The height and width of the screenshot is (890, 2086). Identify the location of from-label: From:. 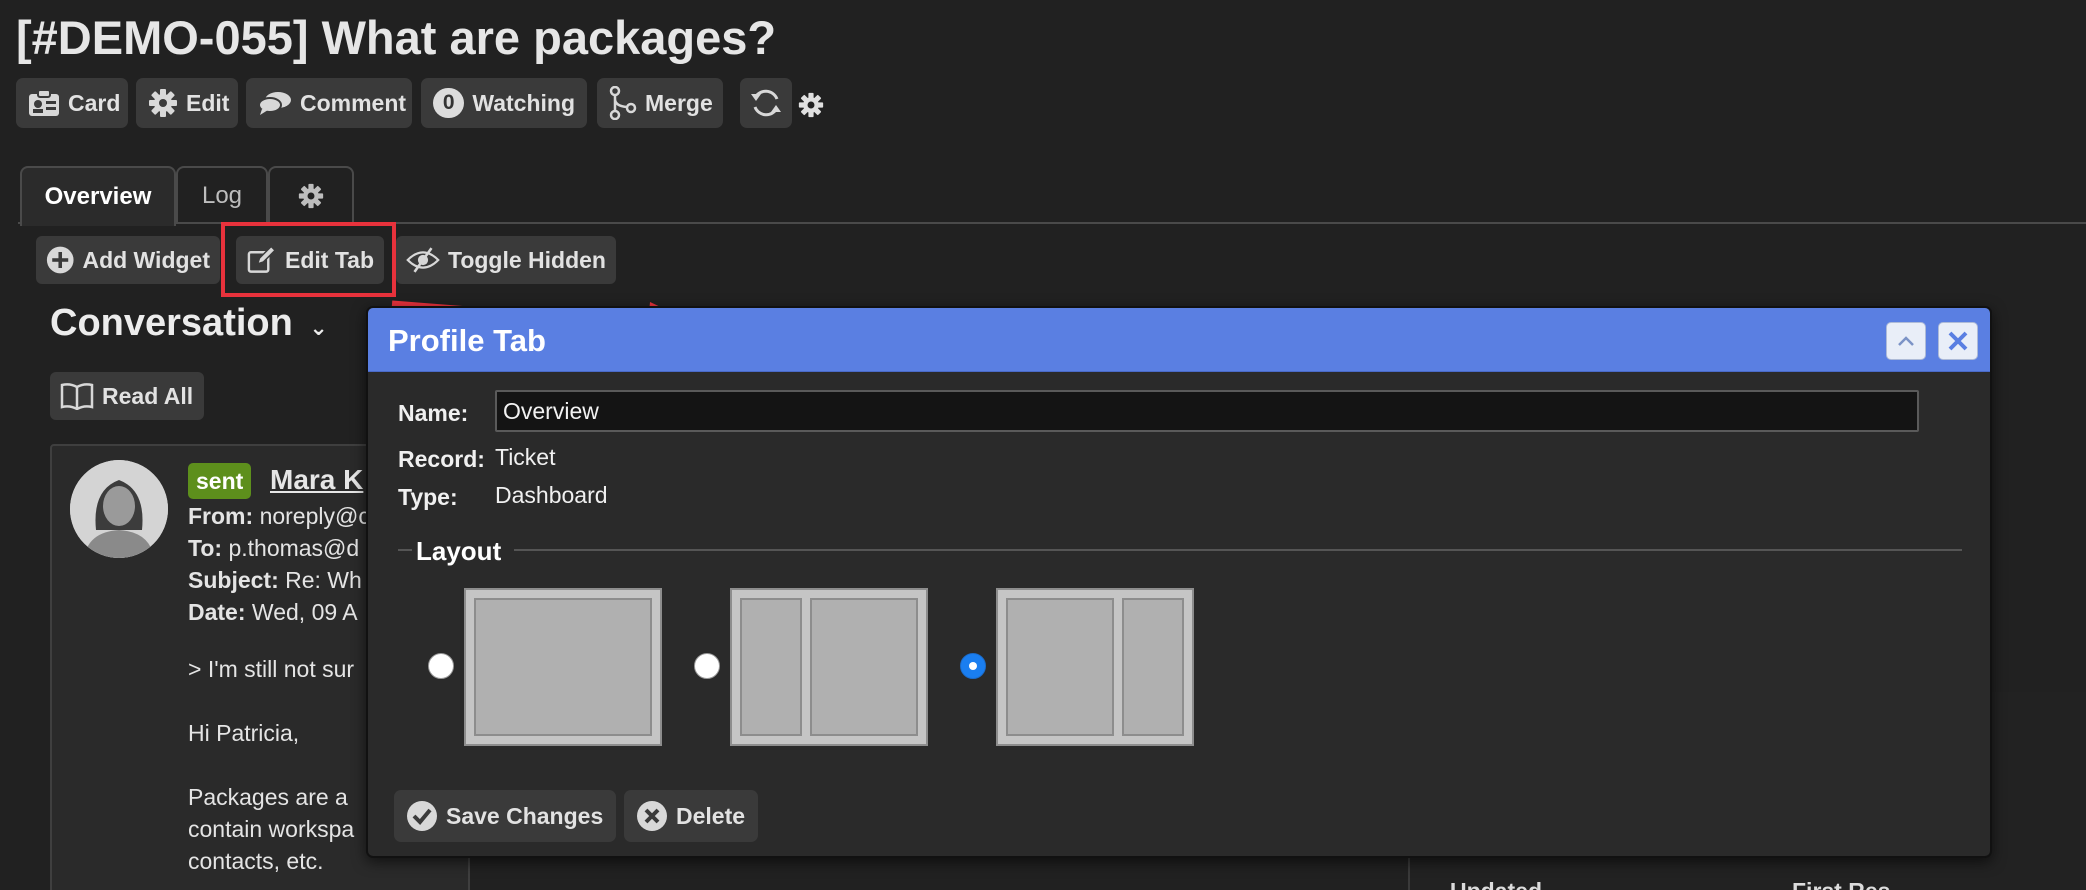
(221, 516).